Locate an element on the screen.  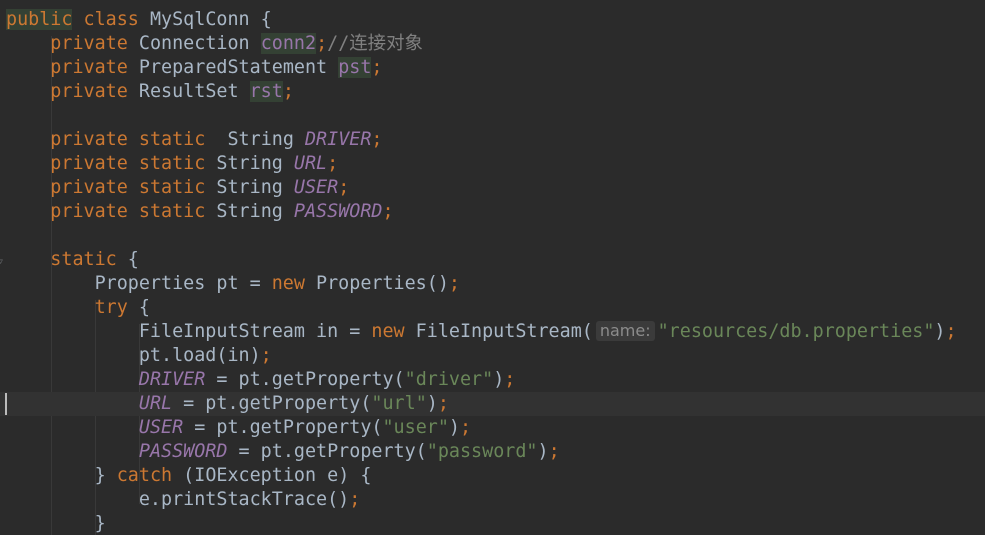
code-token: public is located at coordinates (39, 19).